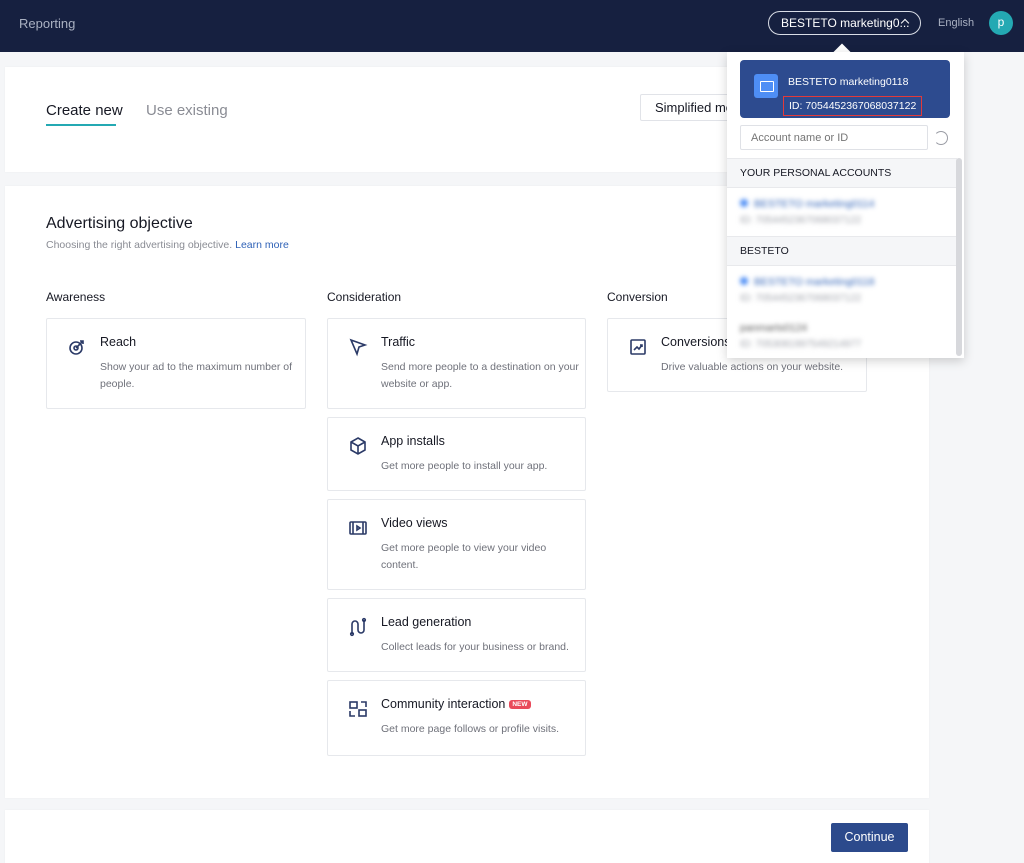 The height and width of the screenshot is (863, 1024). Describe the element at coordinates (358, 709) in the screenshot. I see `community-icon` at that location.